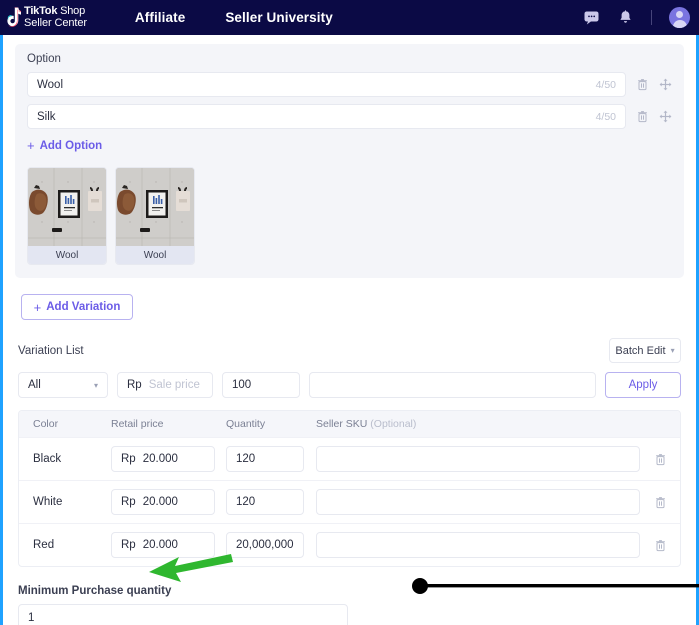  I want to click on user-avatar, so click(679, 17).